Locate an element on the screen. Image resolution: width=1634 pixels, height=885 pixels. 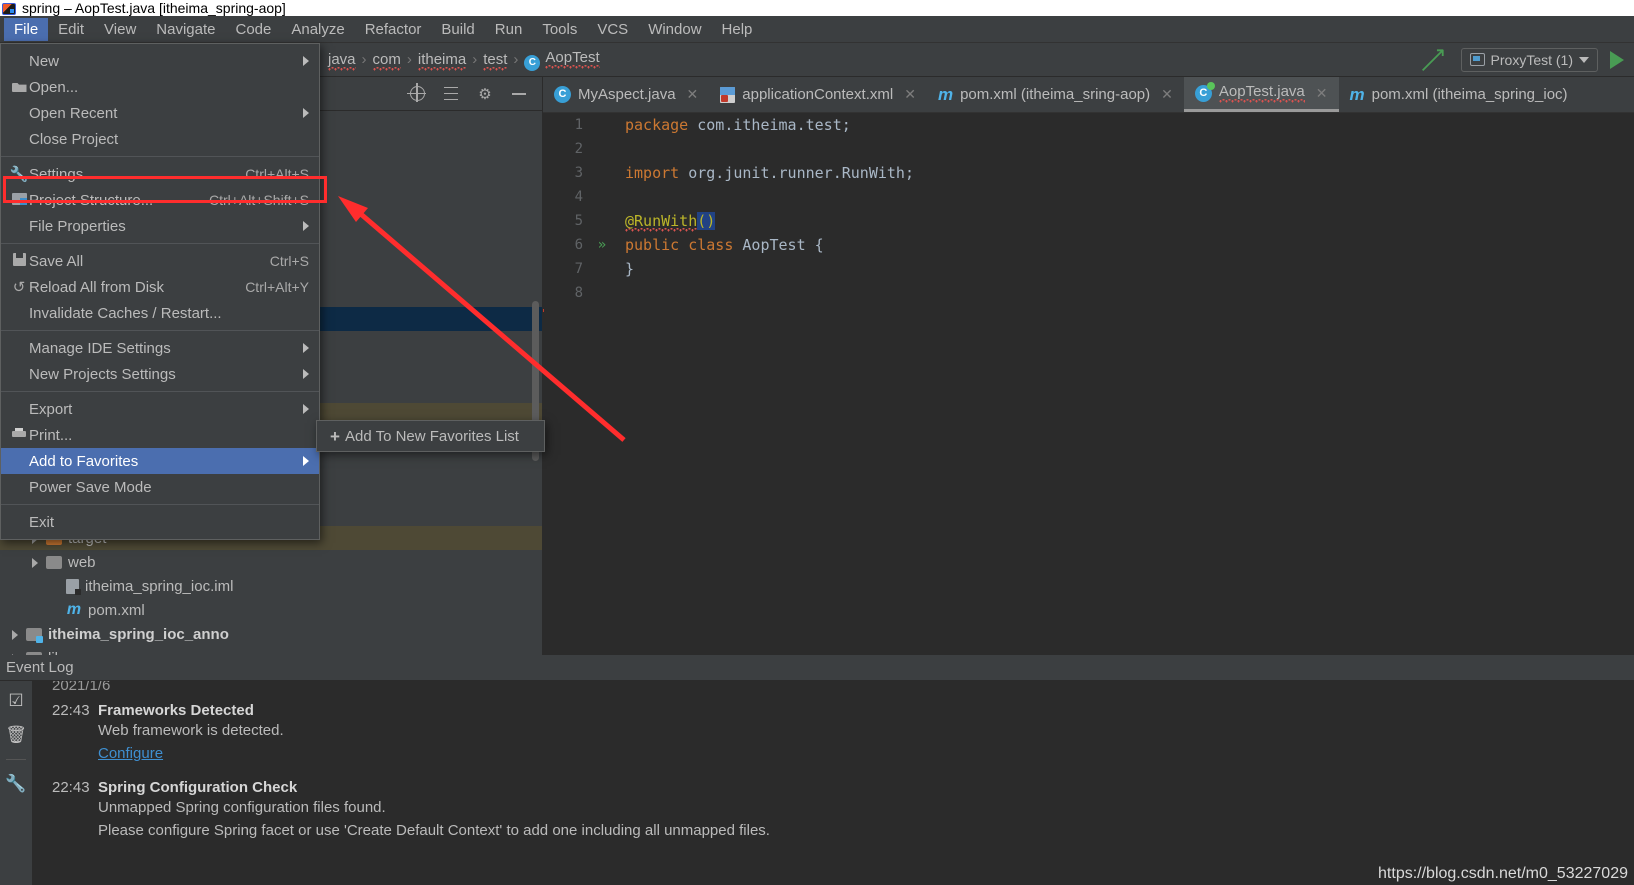
breadcrumb-item-aoptest: C AopTest is located at coordinates (561, 59).